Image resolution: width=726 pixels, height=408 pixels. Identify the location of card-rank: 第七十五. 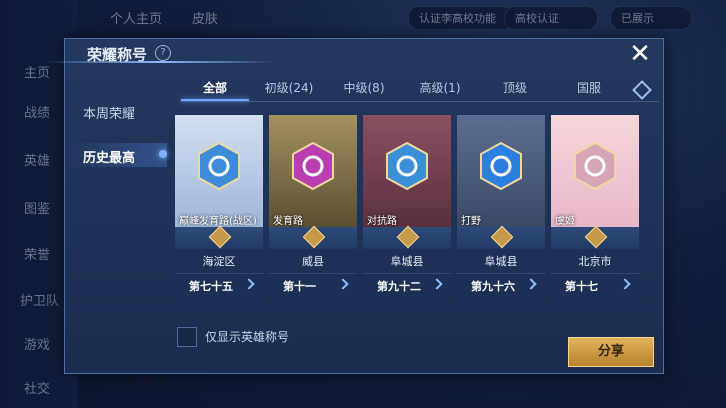
(211, 286).